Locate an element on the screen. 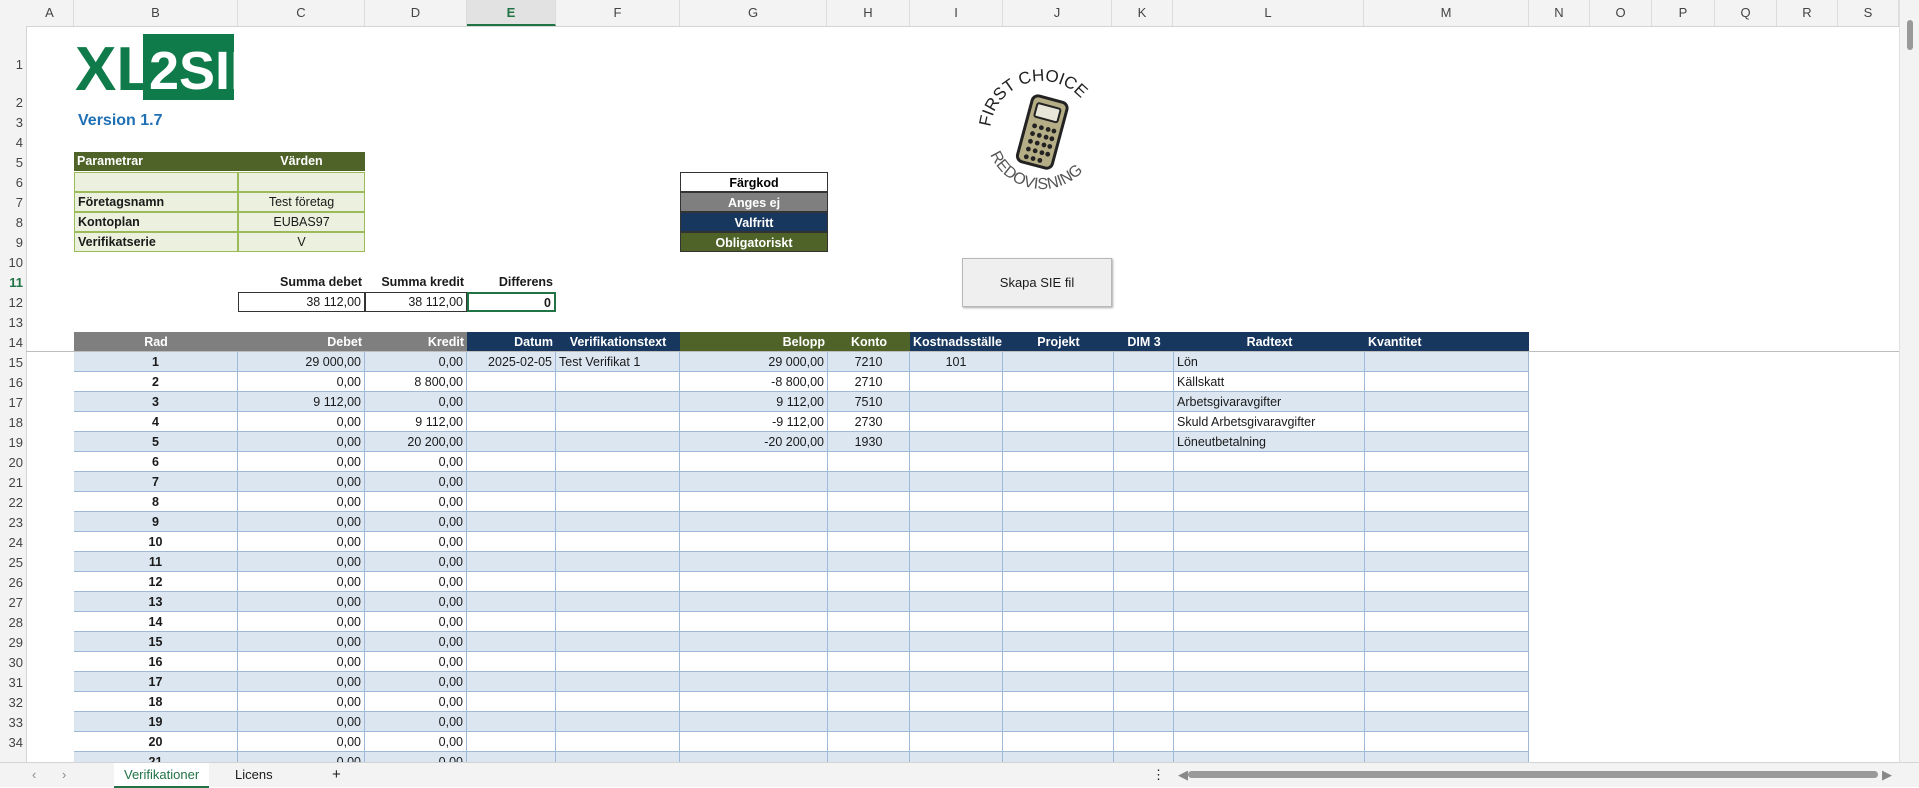  col-header-projekt: Projekt is located at coordinates (1058, 342).